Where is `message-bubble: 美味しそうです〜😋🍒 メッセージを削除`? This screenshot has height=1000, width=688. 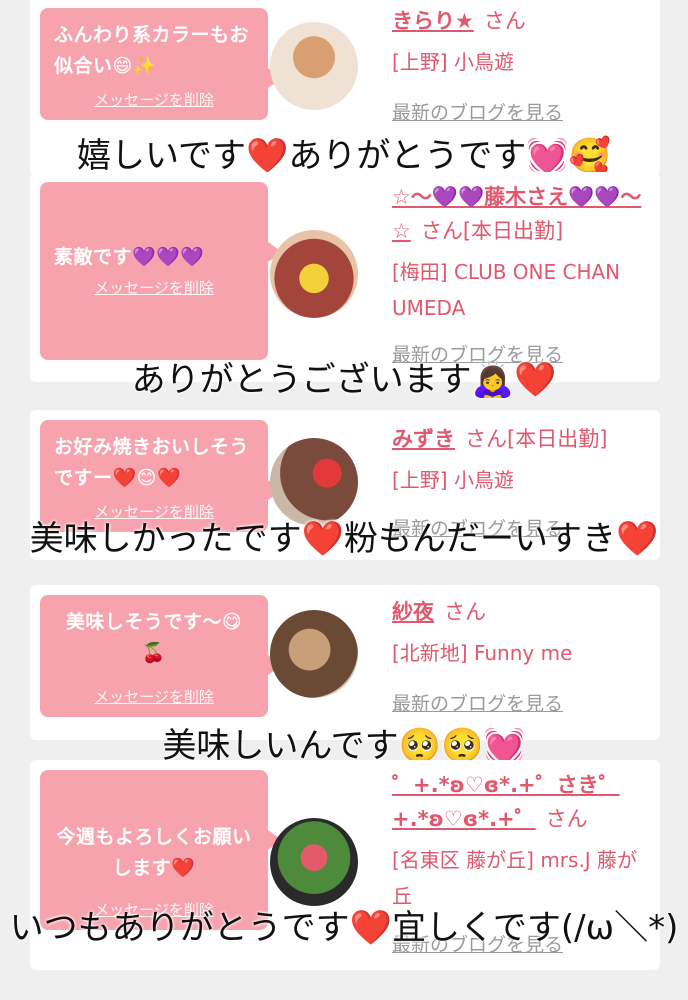
message-bubble: 美味しそうです〜😋🍒 メッセージを削除 is located at coordinates (161, 656).